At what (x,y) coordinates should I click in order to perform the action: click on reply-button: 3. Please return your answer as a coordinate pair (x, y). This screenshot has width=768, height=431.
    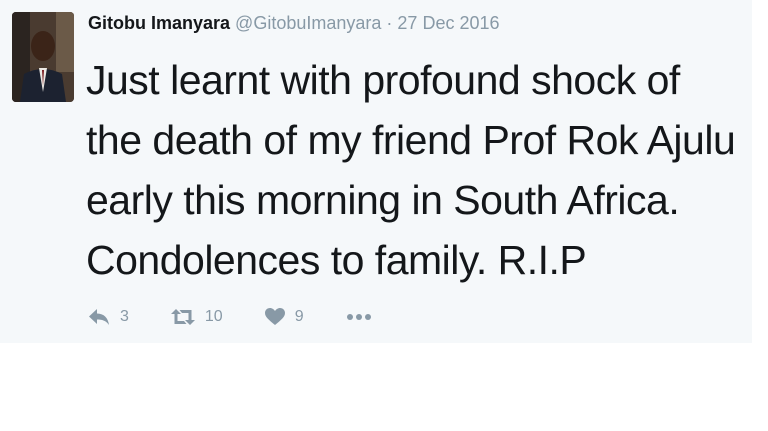
    Looking at the image, I should click on (108, 317).